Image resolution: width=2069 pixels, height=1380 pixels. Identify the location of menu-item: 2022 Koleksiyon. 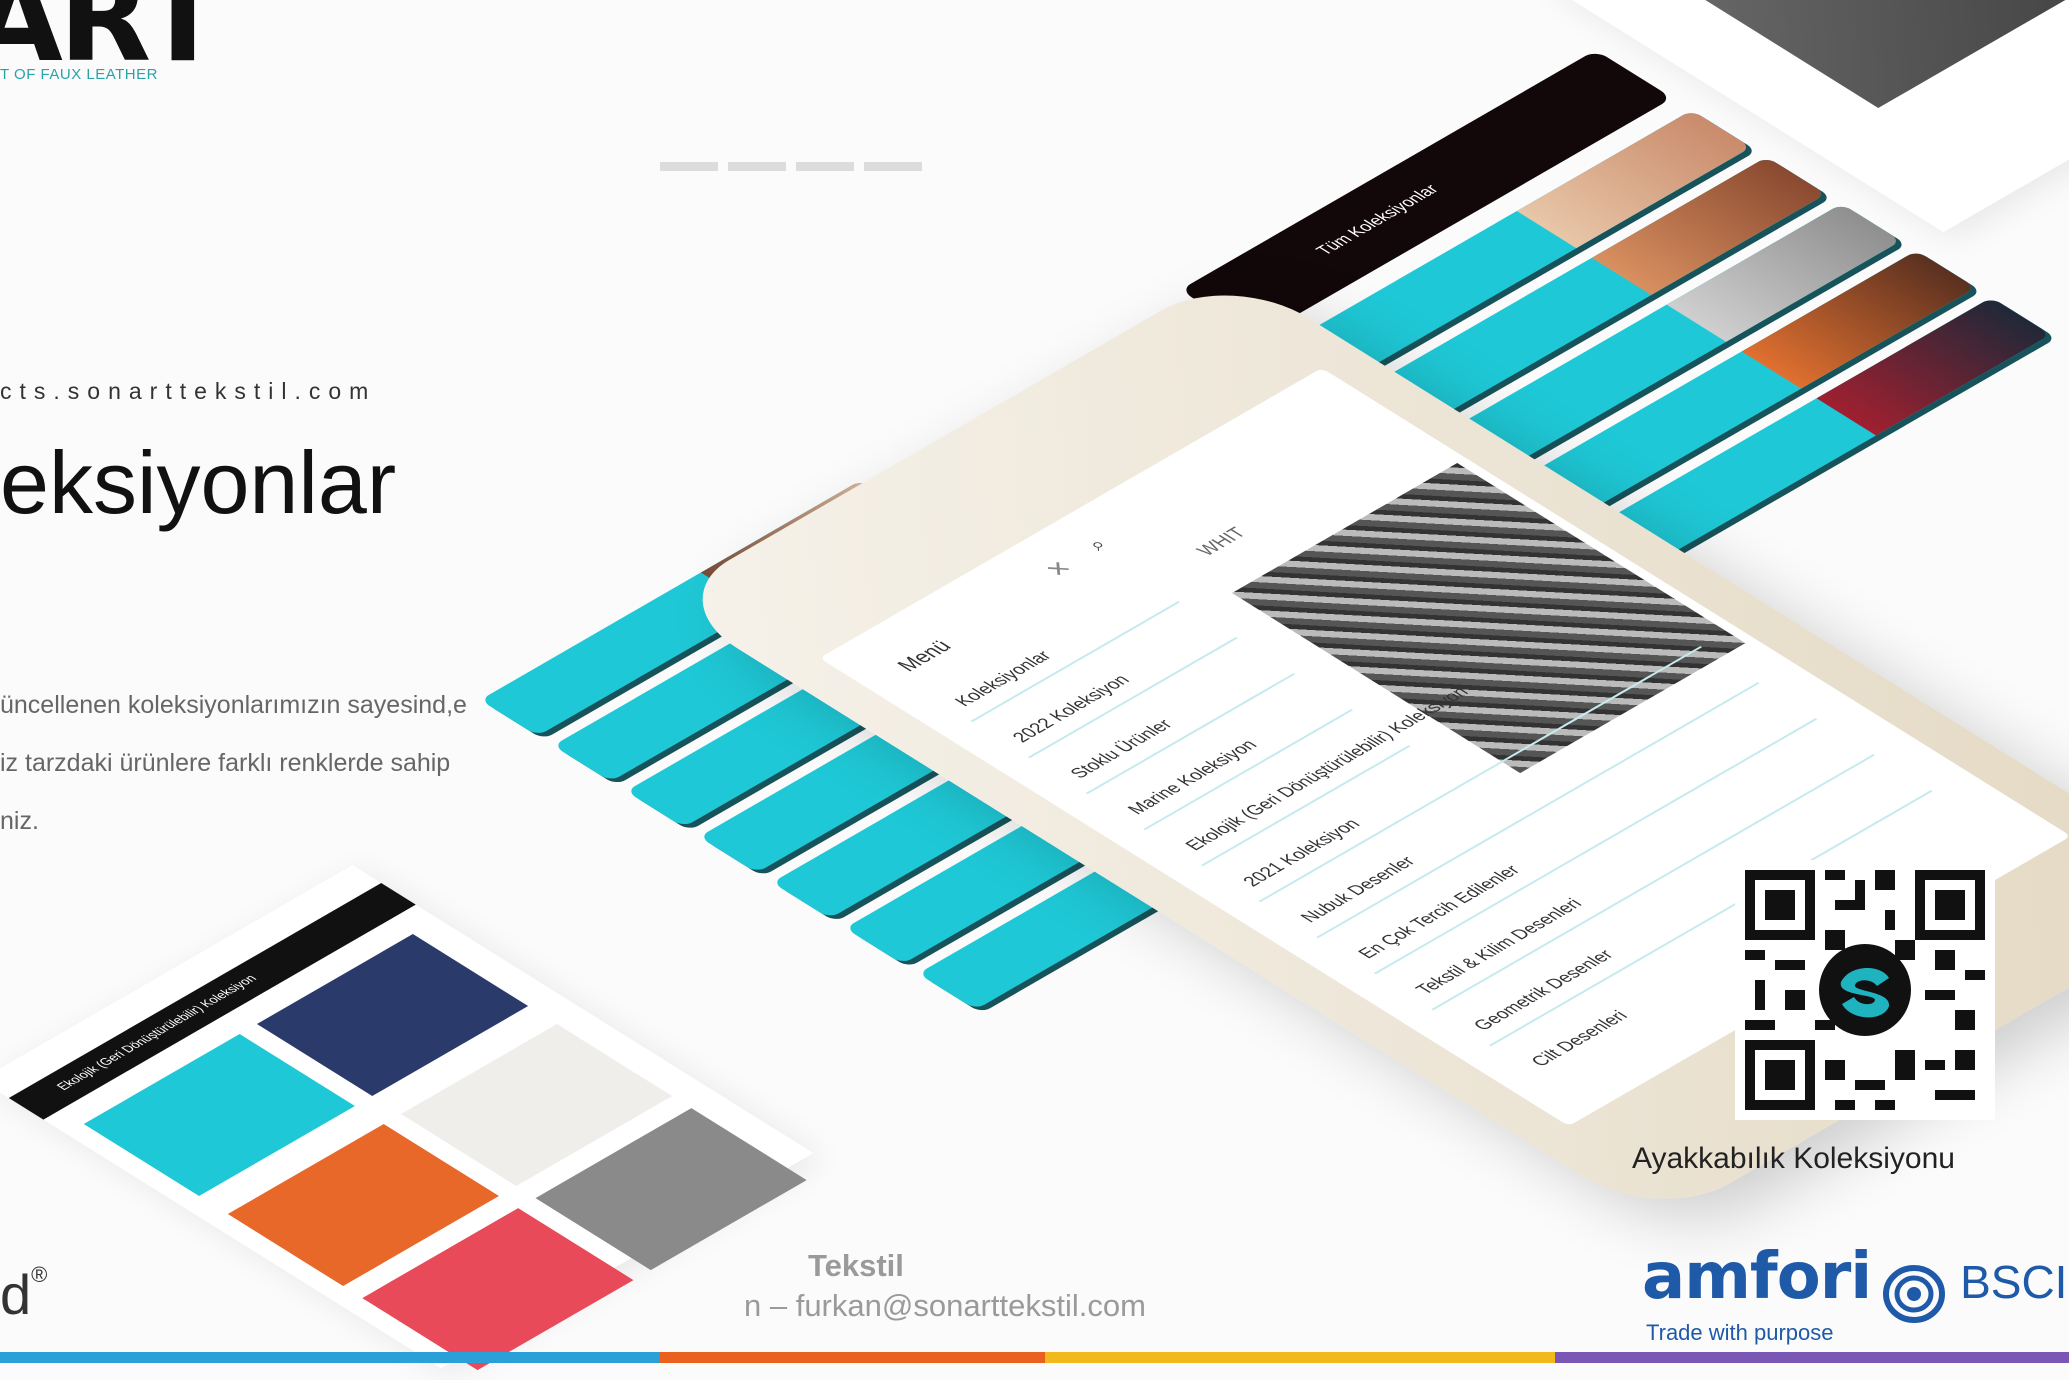
(1071, 709).